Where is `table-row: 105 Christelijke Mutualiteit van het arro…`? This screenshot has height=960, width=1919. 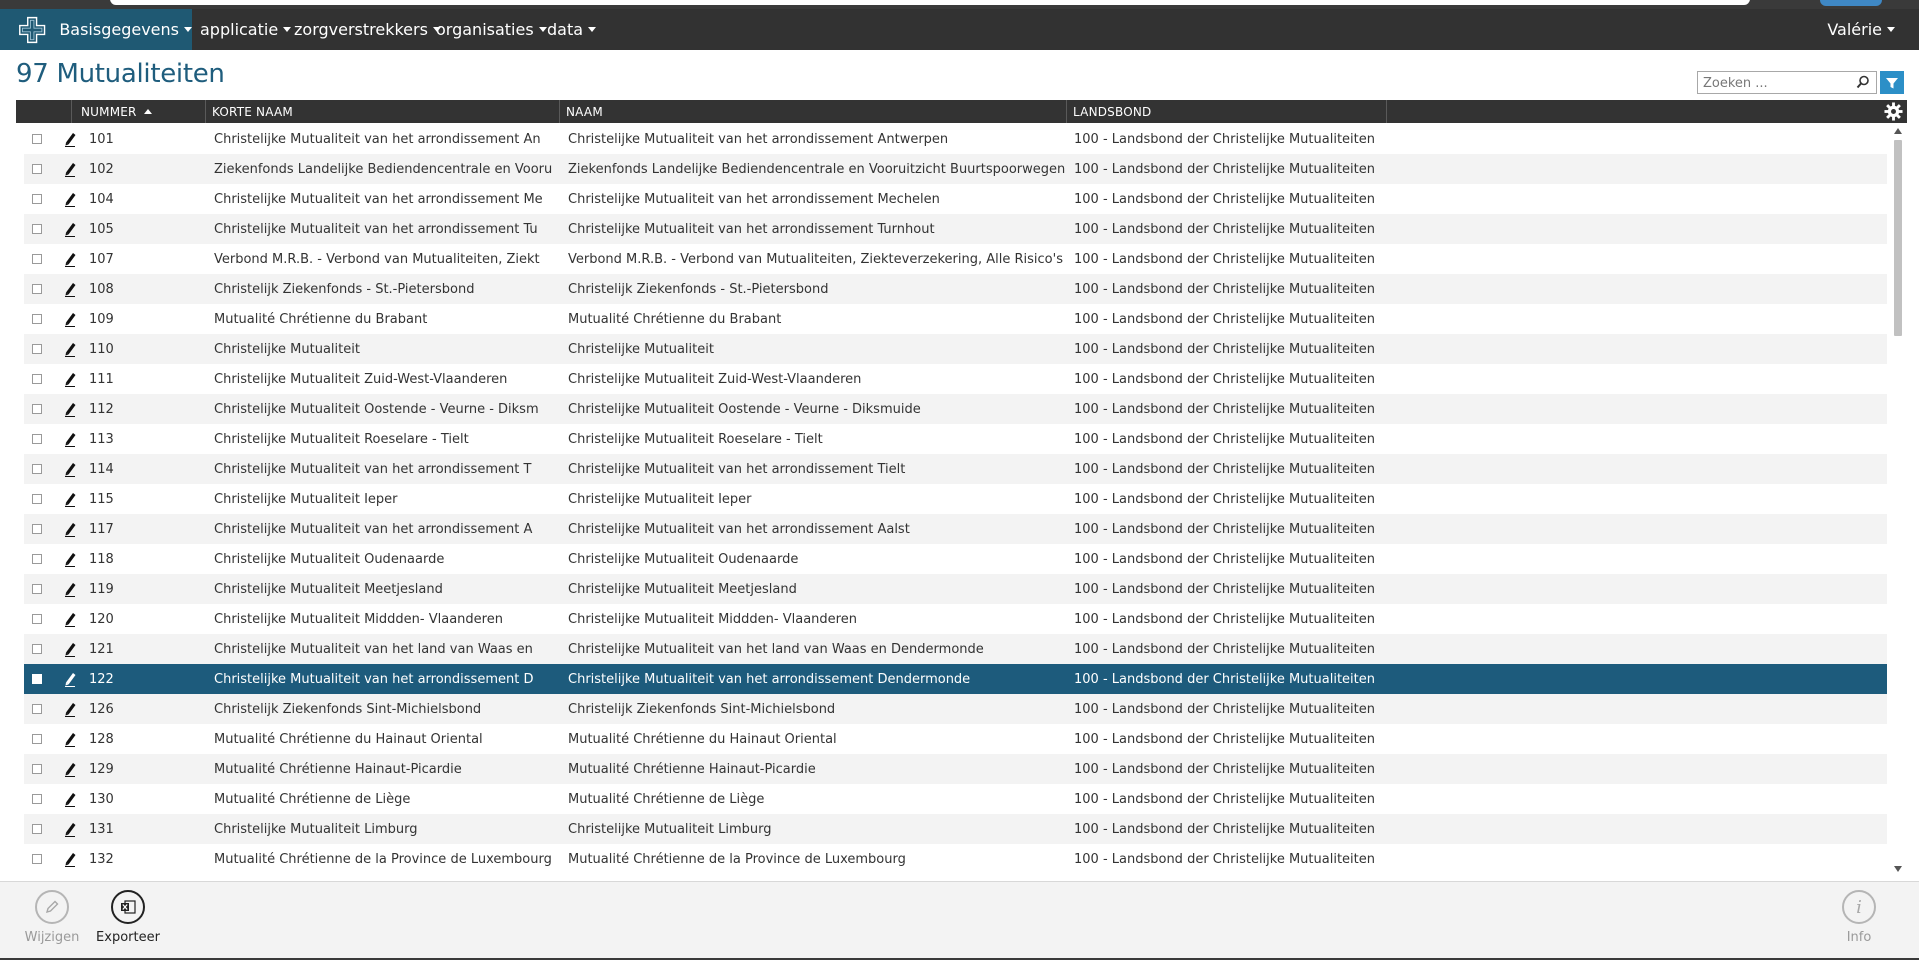
table-row: 105 Christelijke Mutualiteit van het arro… is located at coordinates (955, 229).